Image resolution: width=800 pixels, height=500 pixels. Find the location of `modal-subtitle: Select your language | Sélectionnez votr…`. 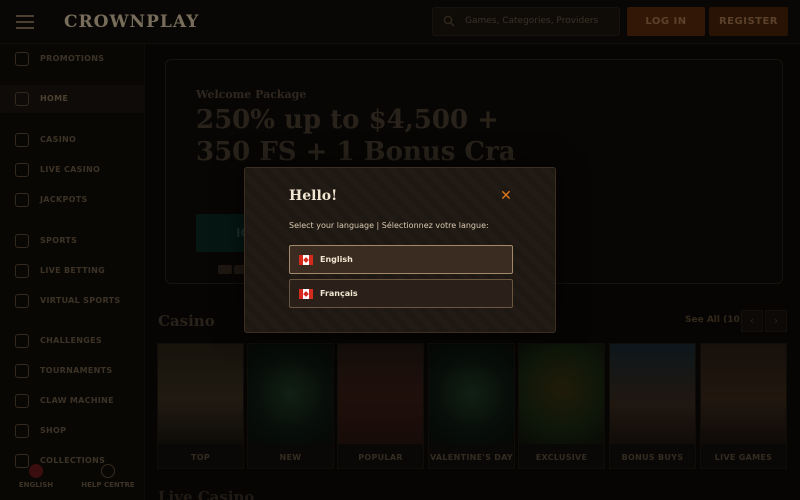

modal-subtitle: Select your language | Sélectionnez votr… is located at coordinates (389, 225).